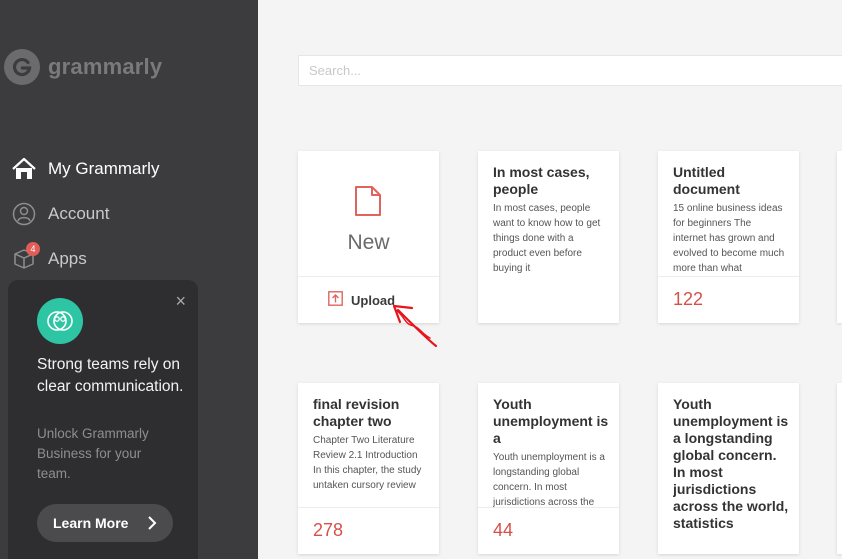 The width and height of the screenshot is (842, 559). Describe the element at coordinates (67, 258) in the screenshot. I see `sidebar-item-label: Apps` at that location.